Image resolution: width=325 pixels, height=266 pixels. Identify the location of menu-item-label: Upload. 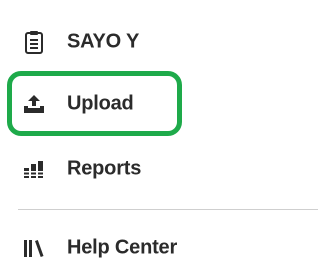
(100, 103).